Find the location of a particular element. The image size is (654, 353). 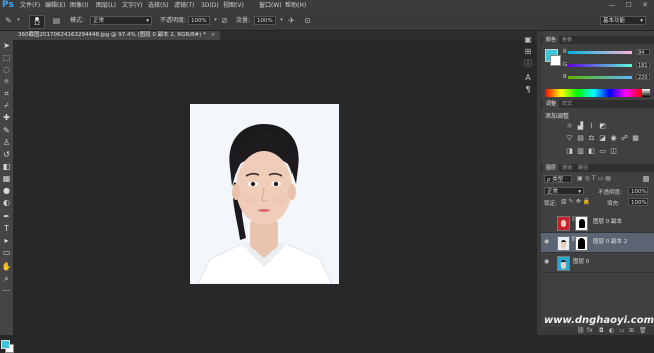

layer-filter-select: ρ 类型 is located at coordinates (558, 179).